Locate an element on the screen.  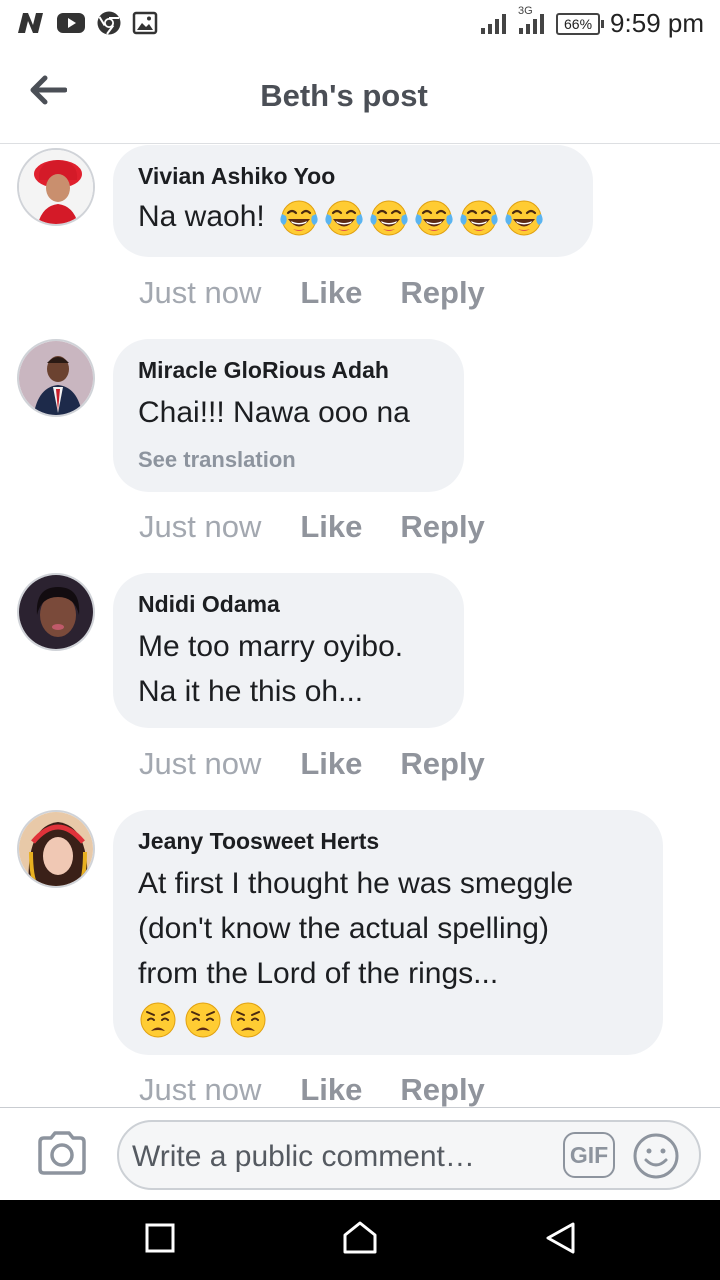
back-icon is located at coordinates (560, 1240).